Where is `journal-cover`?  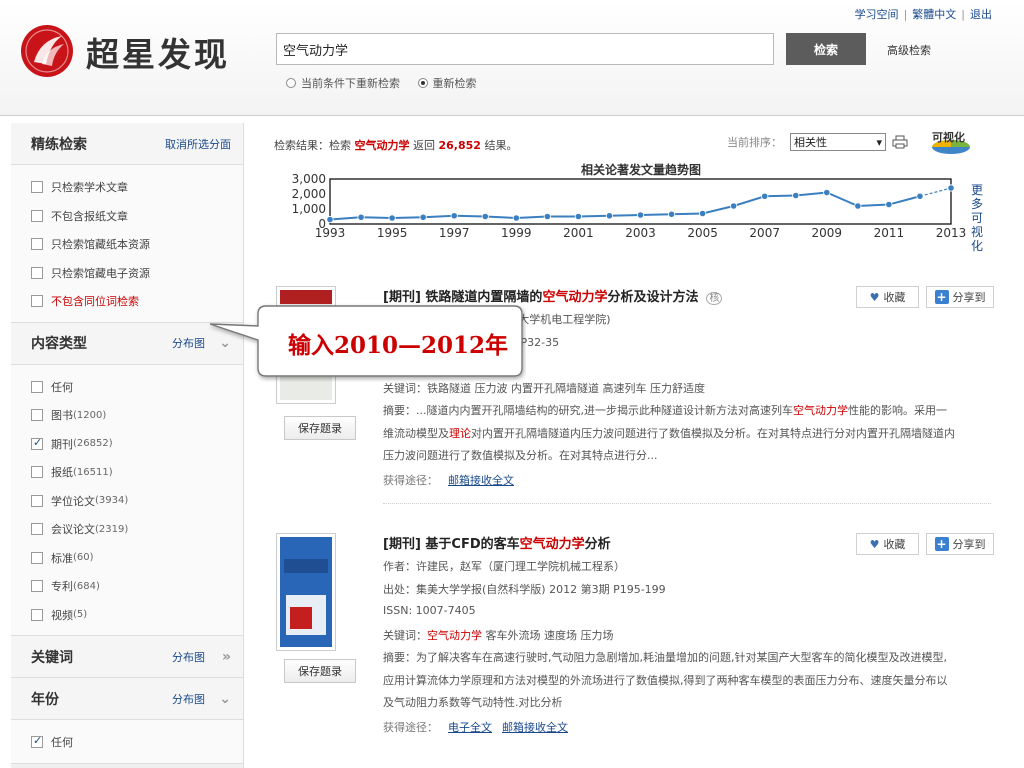
journal-cover is located at coordinates (306, 592).